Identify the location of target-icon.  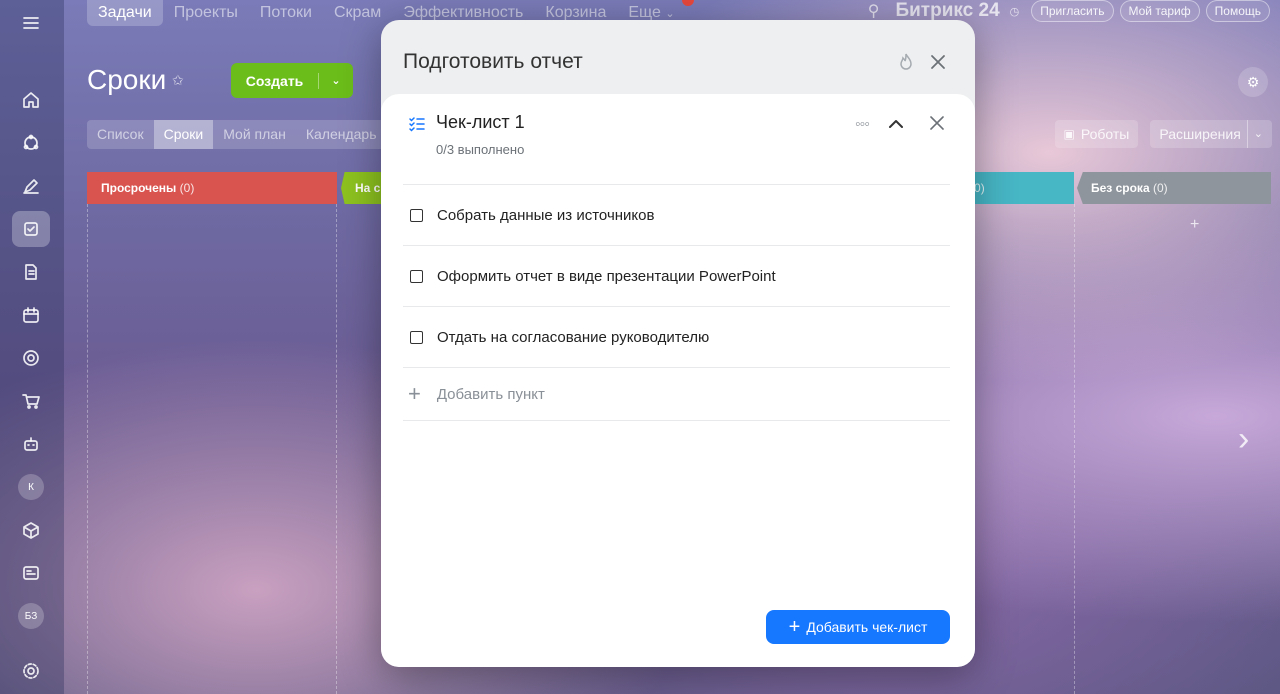
(31, 358).